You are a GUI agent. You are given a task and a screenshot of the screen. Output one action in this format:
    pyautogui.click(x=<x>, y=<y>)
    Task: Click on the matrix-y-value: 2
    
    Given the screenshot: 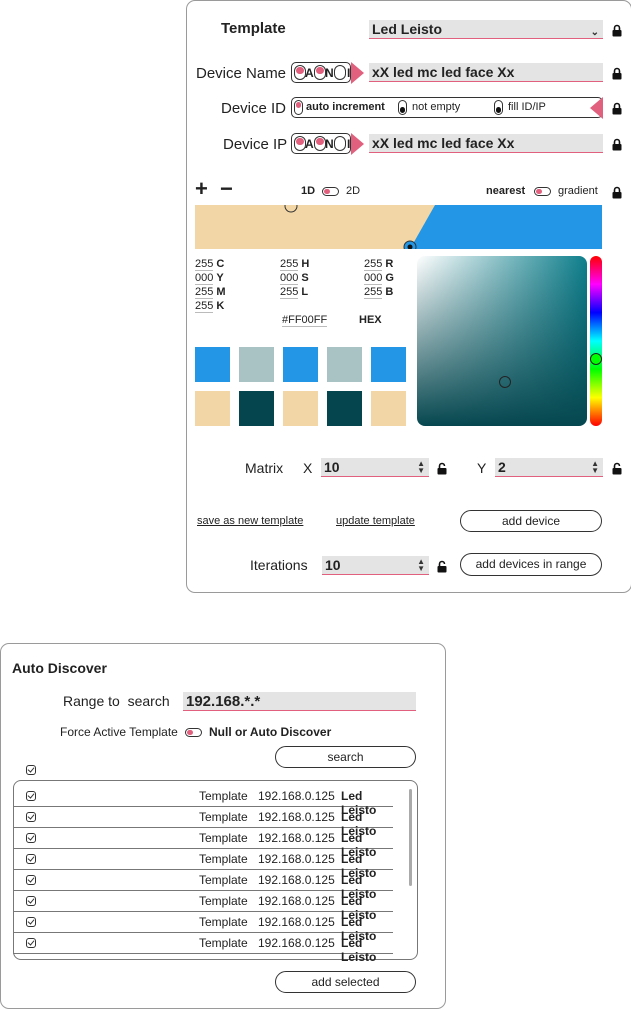 What is the action you would take?
    pyautogui.click(x=502, y=467)
    